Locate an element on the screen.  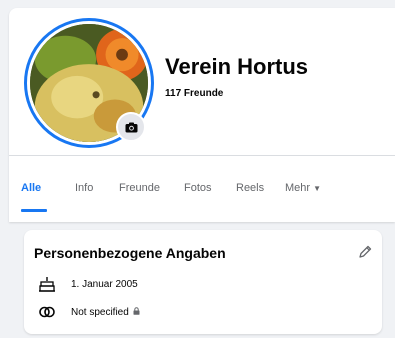
edit-button is located at coordinates (366, 253).